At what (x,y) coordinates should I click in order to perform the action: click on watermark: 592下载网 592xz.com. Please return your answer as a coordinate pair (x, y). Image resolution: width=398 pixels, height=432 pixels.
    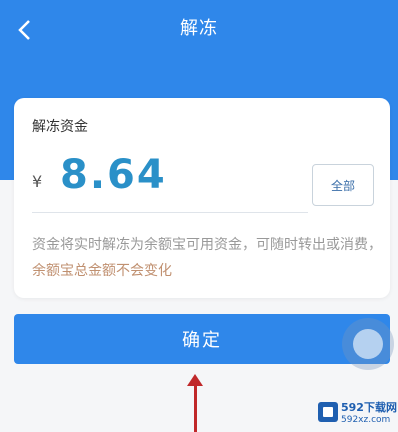
    Looking at the image, I should click on (358, 412).